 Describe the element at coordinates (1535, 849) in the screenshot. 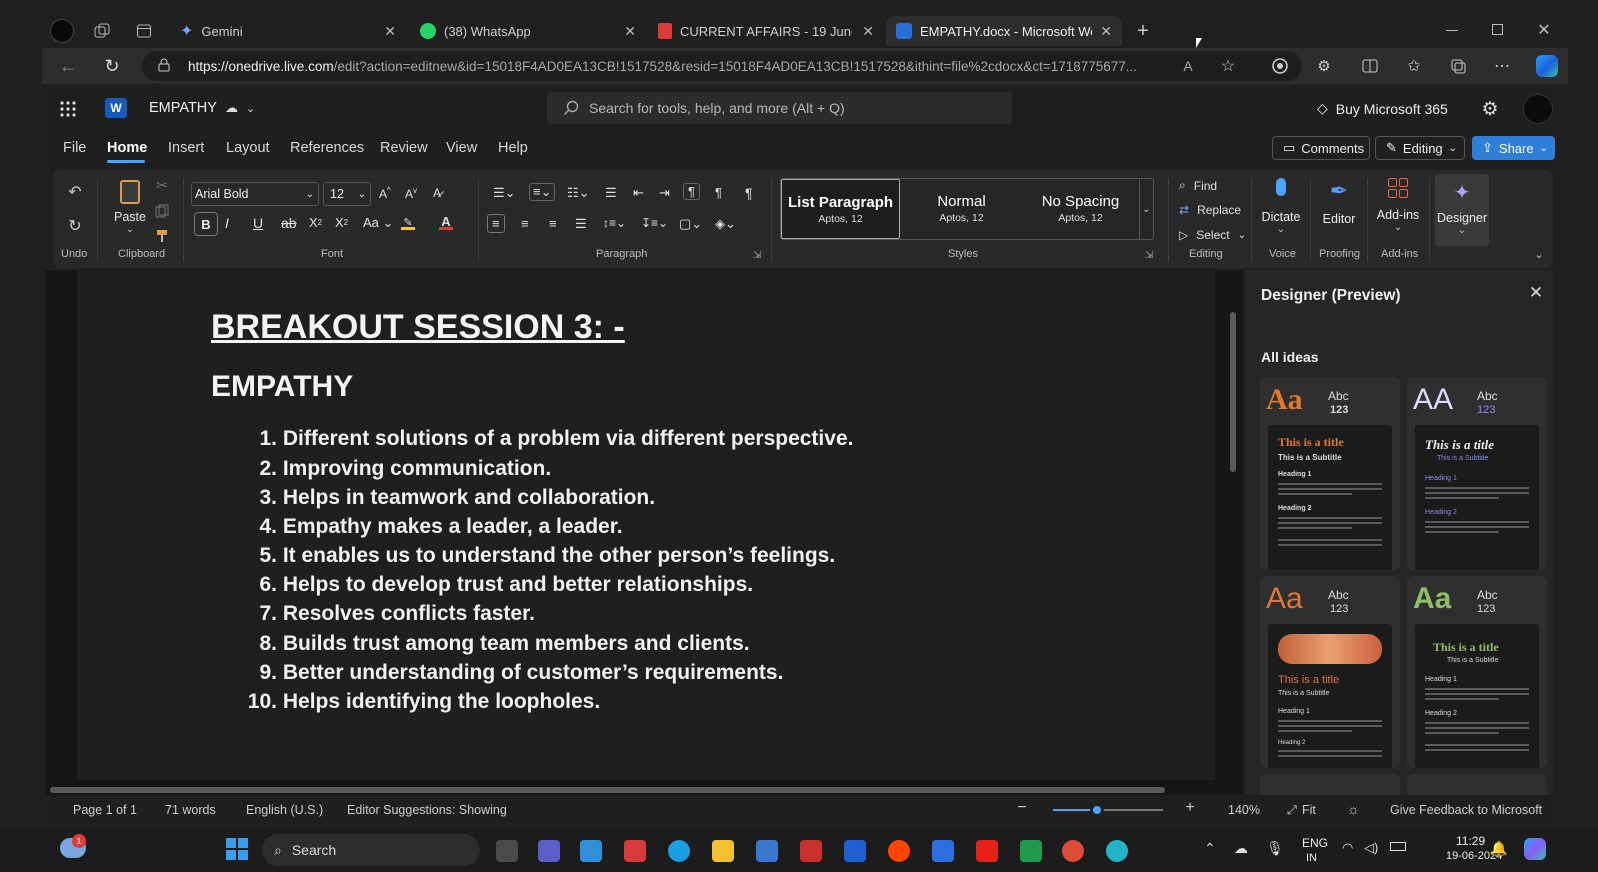

I see `copilot-taskbar-icon` at that location.